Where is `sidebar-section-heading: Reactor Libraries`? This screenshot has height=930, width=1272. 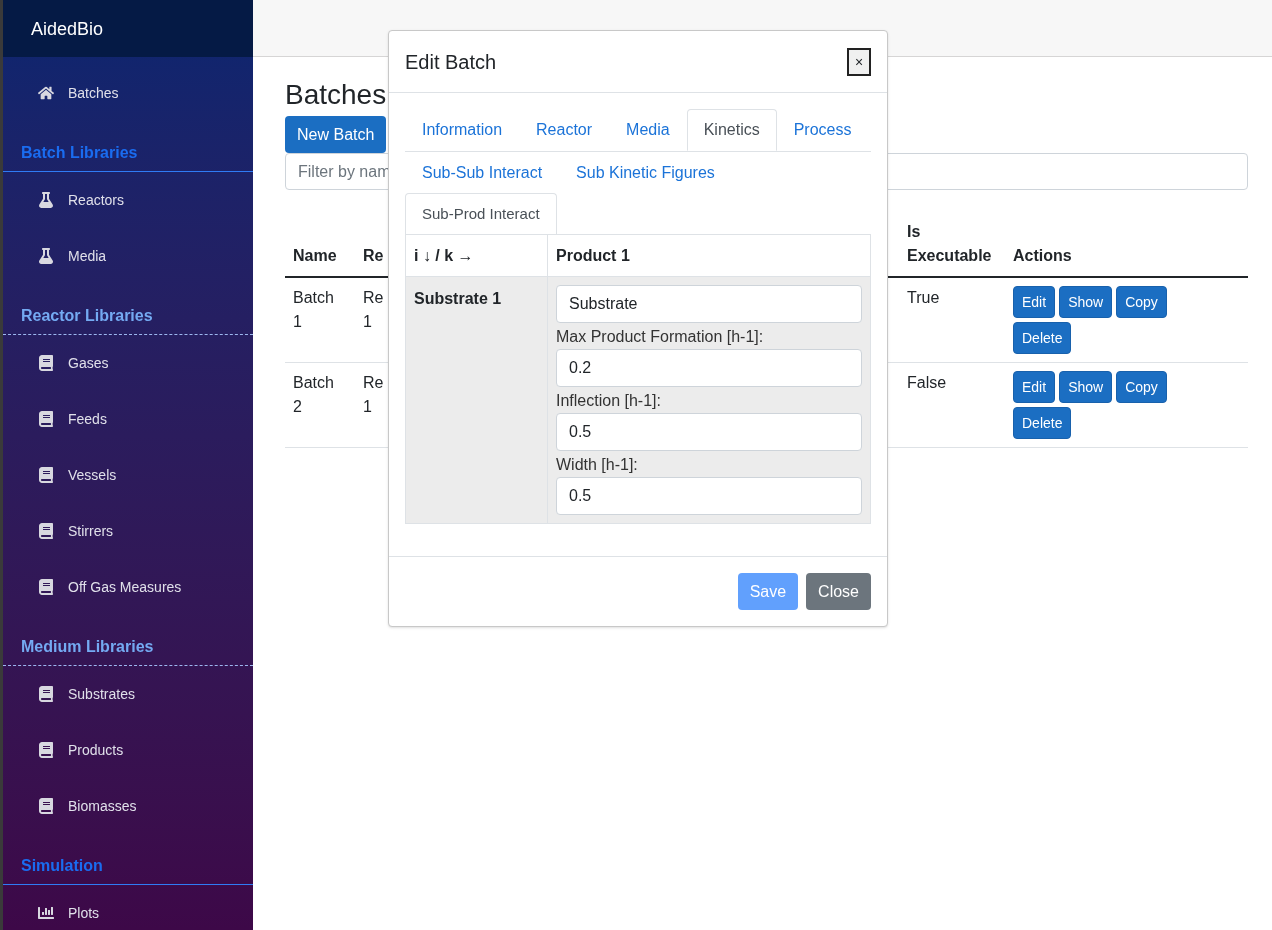
sidebar-section-heading: Reactor Libraries is located at coordinates (87, 316).